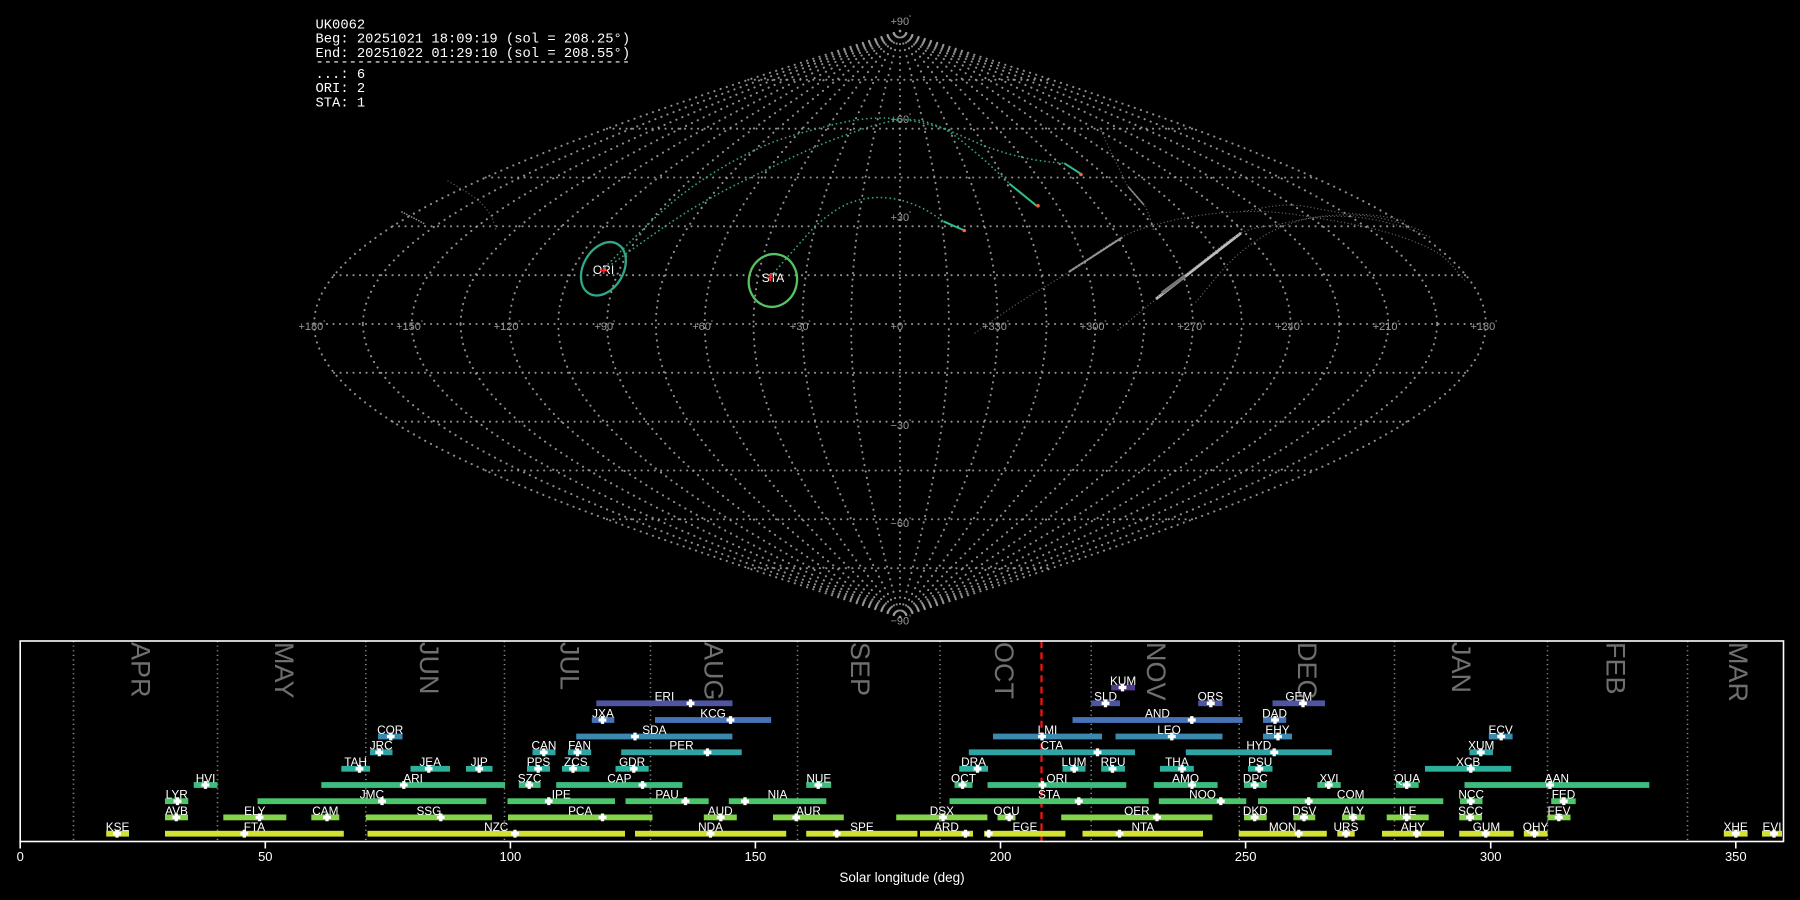  Describe the element at coordinates (206, 778) in the screenshot. I see `svg-text: HVI` at that location.